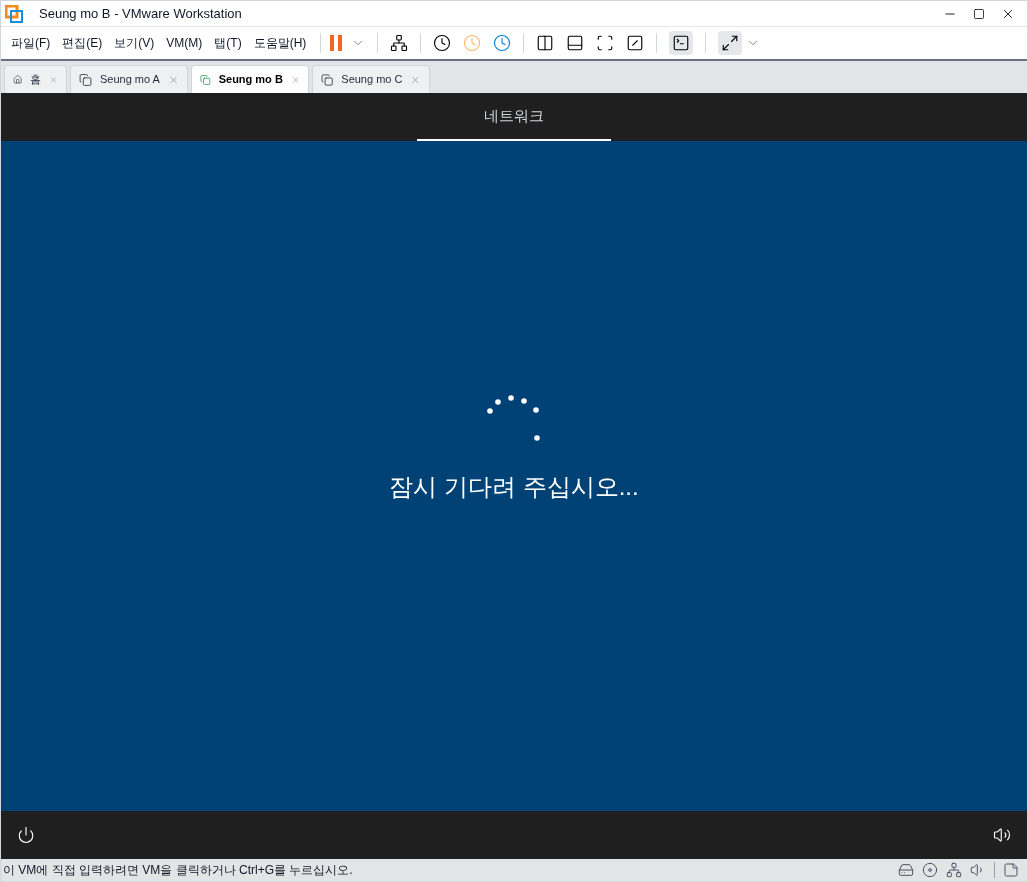 The height and width of the screenshot is (882, 1028). Describe the element at coordinates (605, 43) in the screenshot. I see `fullscreen-icon` at that location.